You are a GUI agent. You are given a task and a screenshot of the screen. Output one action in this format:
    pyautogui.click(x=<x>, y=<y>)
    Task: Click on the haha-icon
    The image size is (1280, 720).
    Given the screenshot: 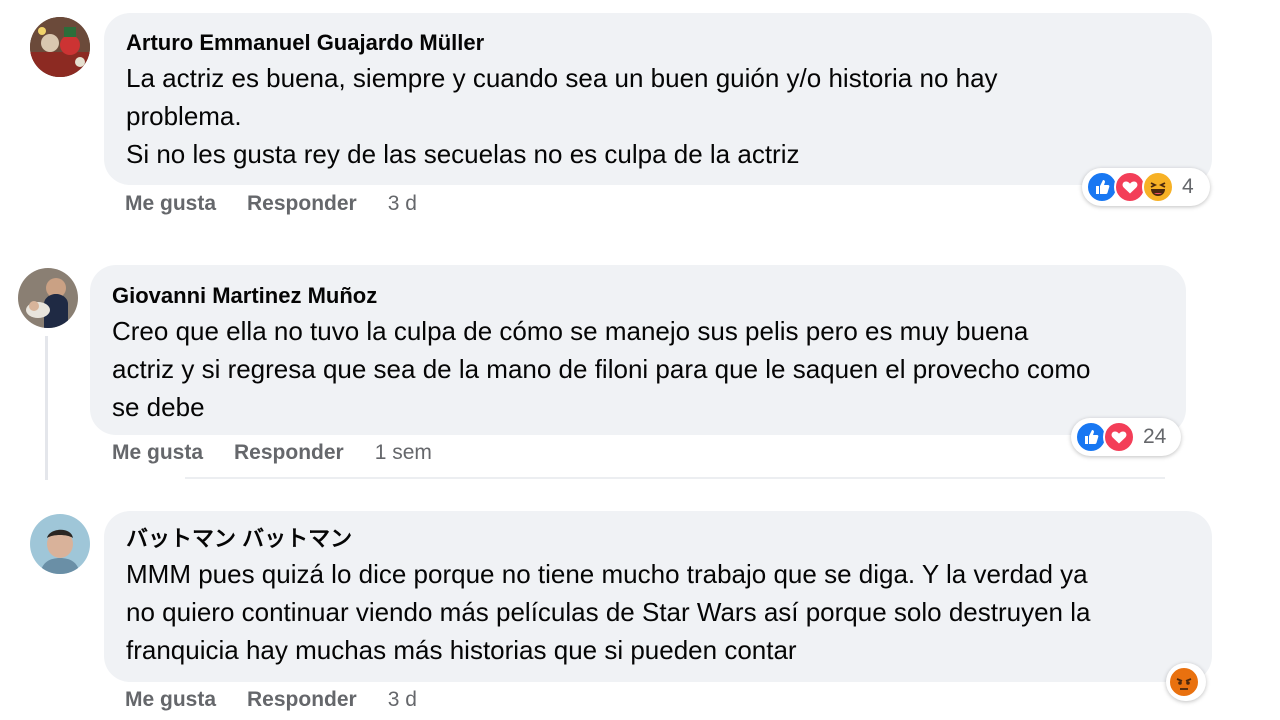 What is the action you would take?
    pyautogui.click(x=1158, y=187)
    